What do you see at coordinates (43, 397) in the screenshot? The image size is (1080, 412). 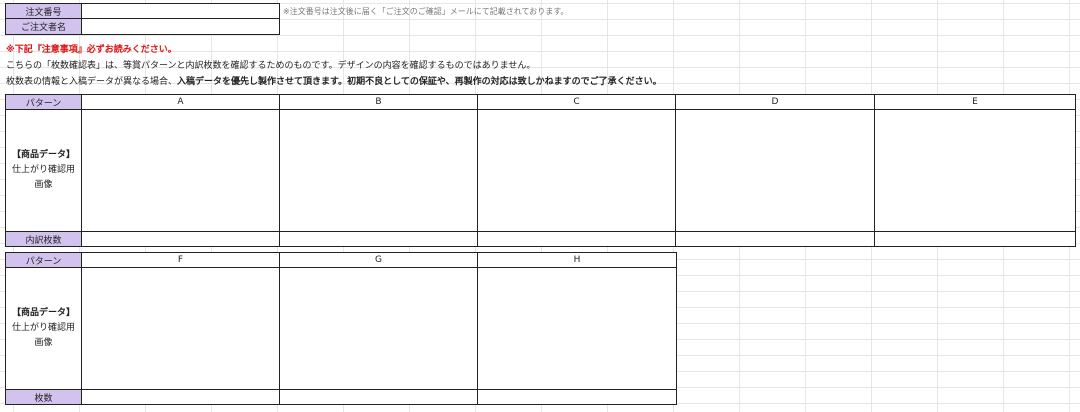 I see `count-label: 枚数` at bounding box center [43, 397].